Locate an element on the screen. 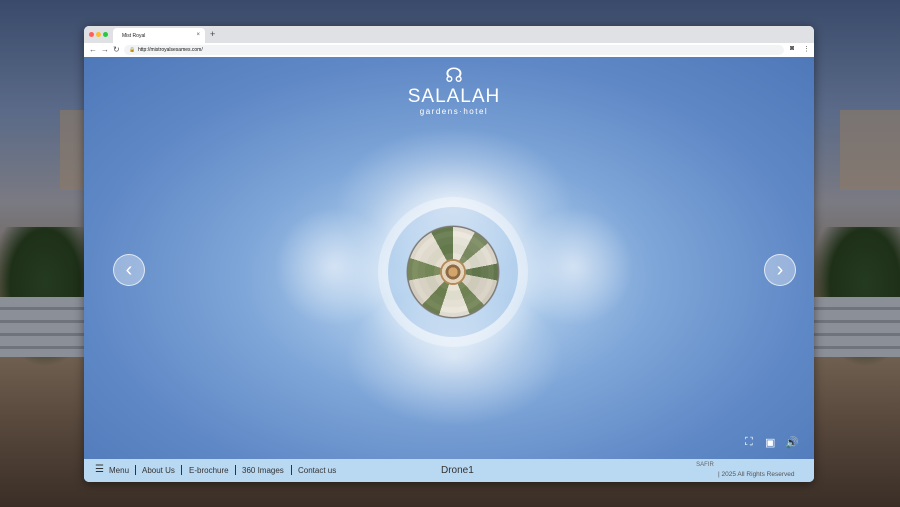 This screenshot has height=507, width=900. logo-subtitle: gardens·hotel is located at coordinates (454, 111).